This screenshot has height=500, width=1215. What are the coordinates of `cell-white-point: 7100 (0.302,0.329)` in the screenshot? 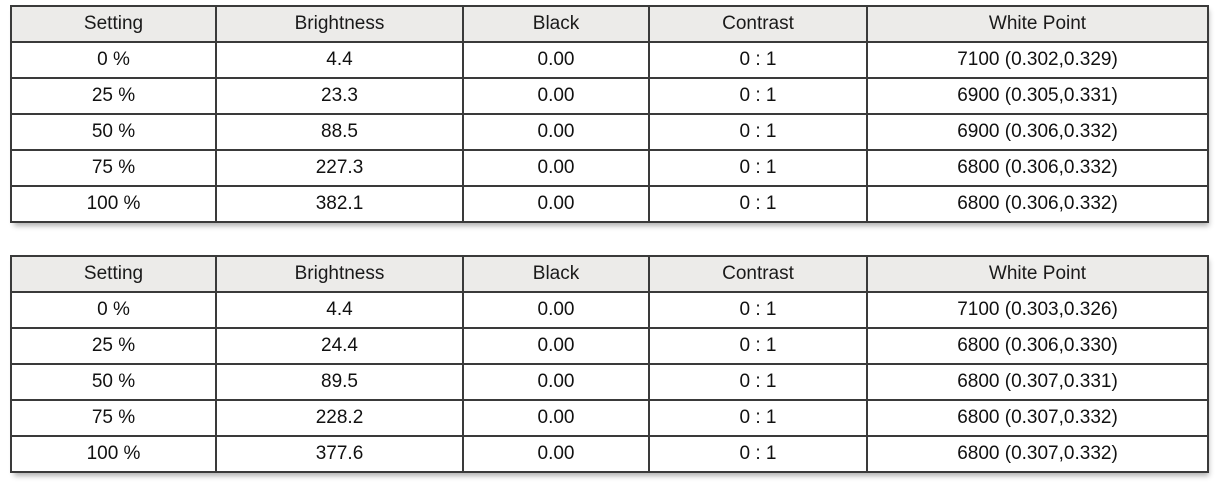 It's located at (1037, 60).